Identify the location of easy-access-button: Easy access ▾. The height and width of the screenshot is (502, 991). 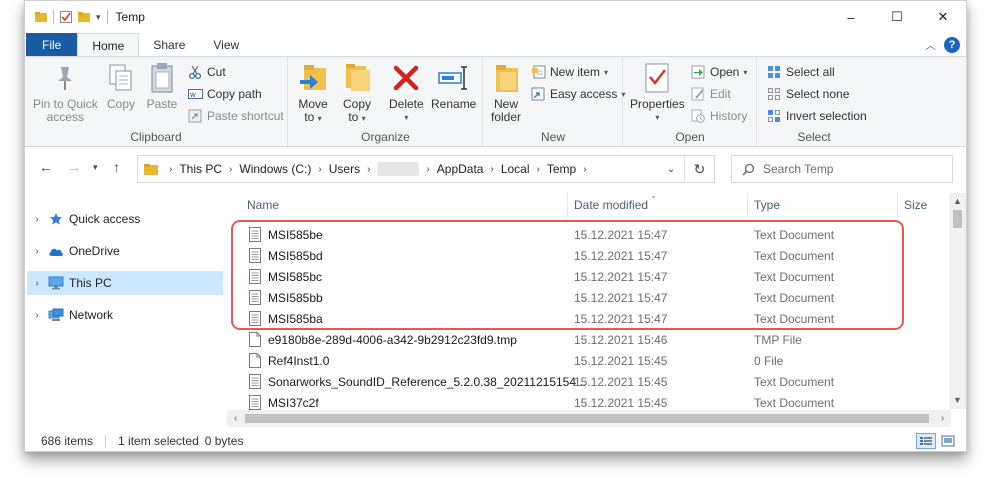
(577, 94).